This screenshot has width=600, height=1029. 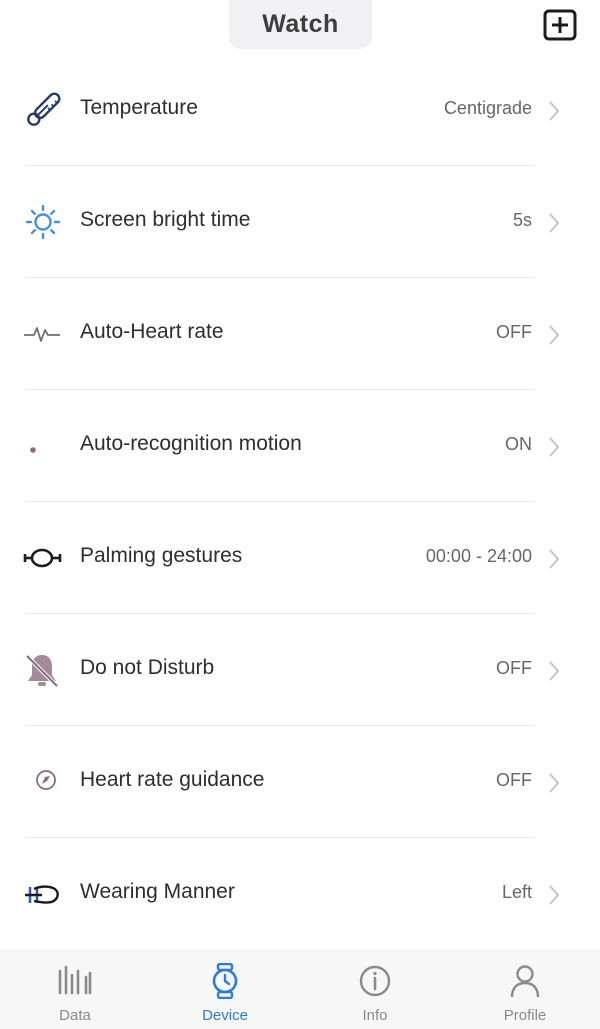 I want to click on wrist-hand-icon, so click(x=43, y=894).